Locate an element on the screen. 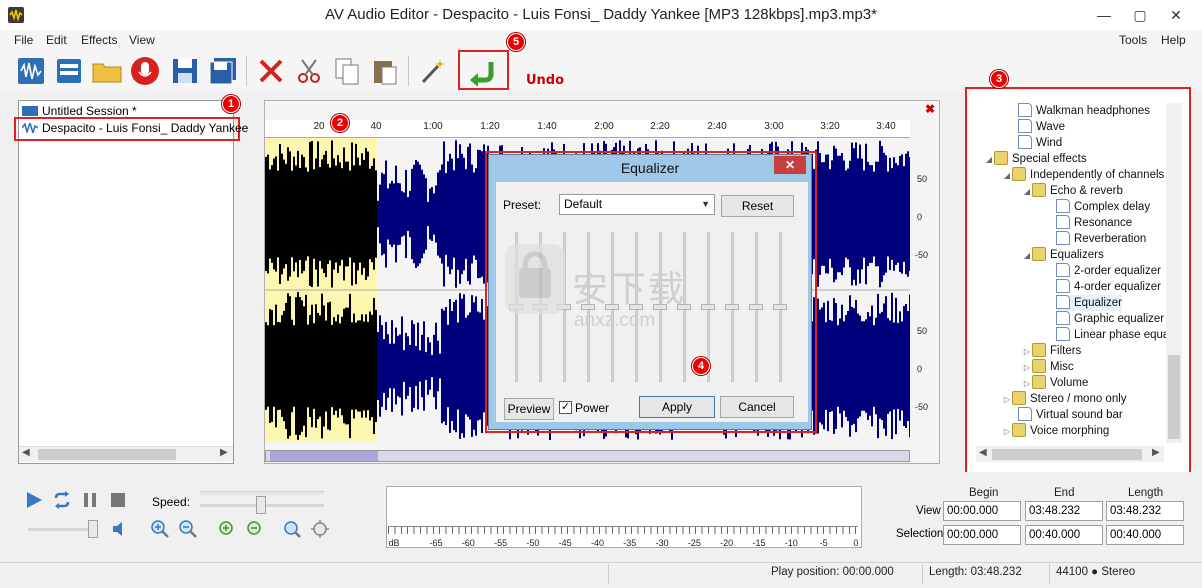 The image size is (1202, 588). tree-item-equalizers: ◢ Equalizers is located at coordinates (1063, 255).